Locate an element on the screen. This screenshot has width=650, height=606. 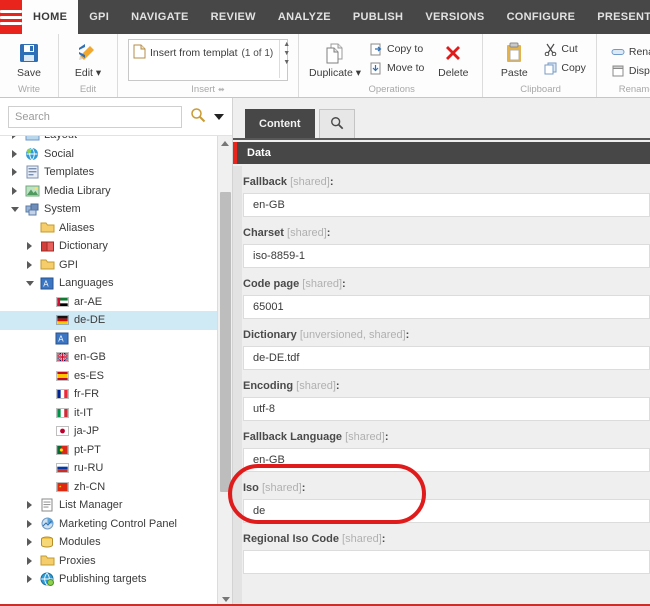
tree-item-aliases: Aliases is located at coordinates (108, 228).